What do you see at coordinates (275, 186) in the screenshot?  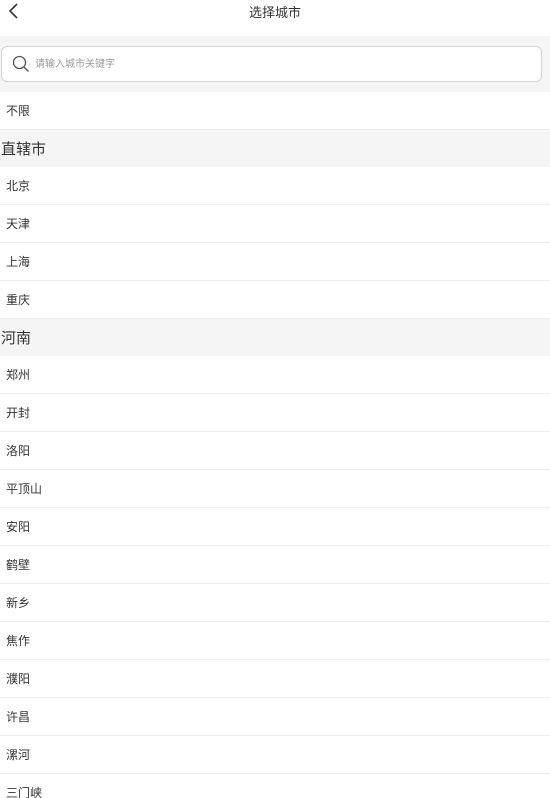 I see `city-item: 北京` at bounding box center [275, 186].